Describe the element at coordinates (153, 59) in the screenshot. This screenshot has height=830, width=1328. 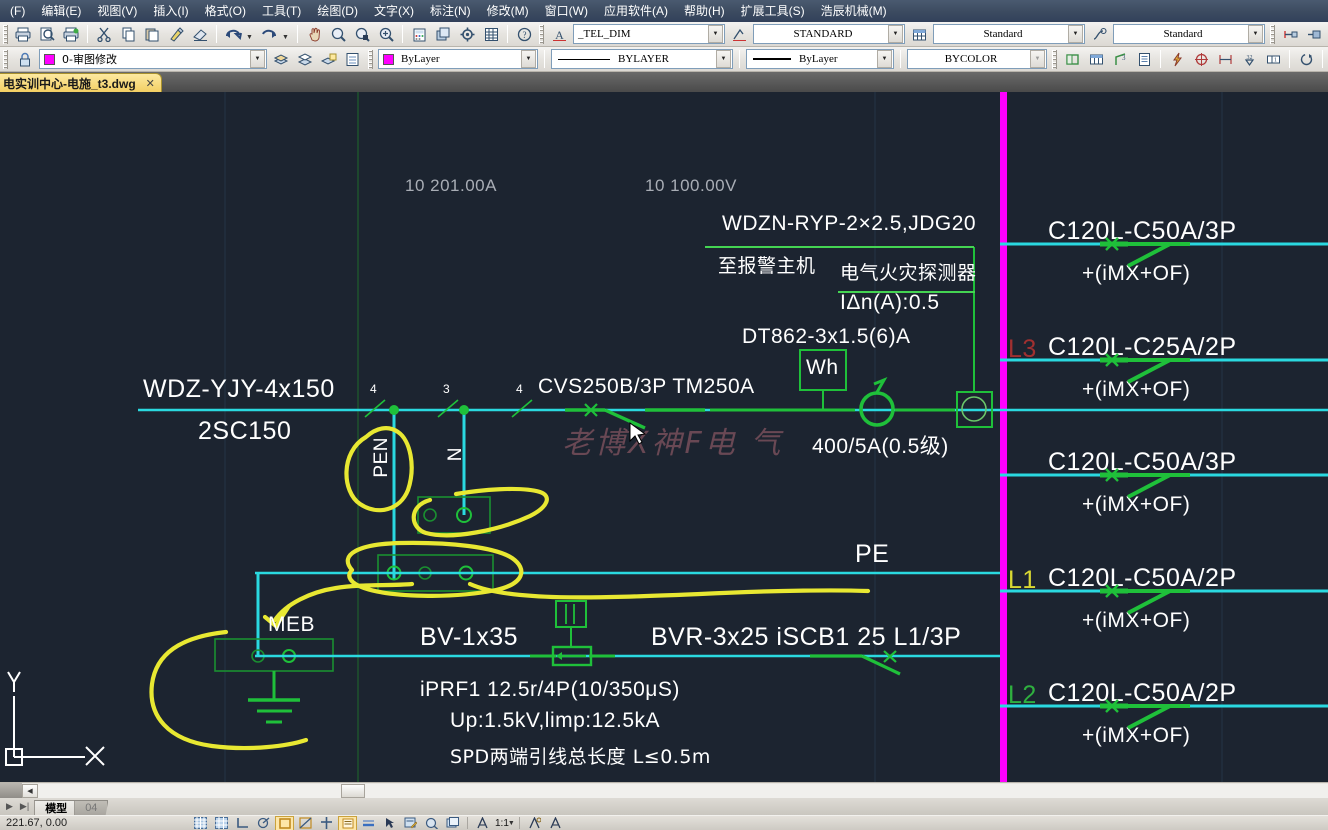
I see `layer-combo: 0-审图修改 ▼` at that location.